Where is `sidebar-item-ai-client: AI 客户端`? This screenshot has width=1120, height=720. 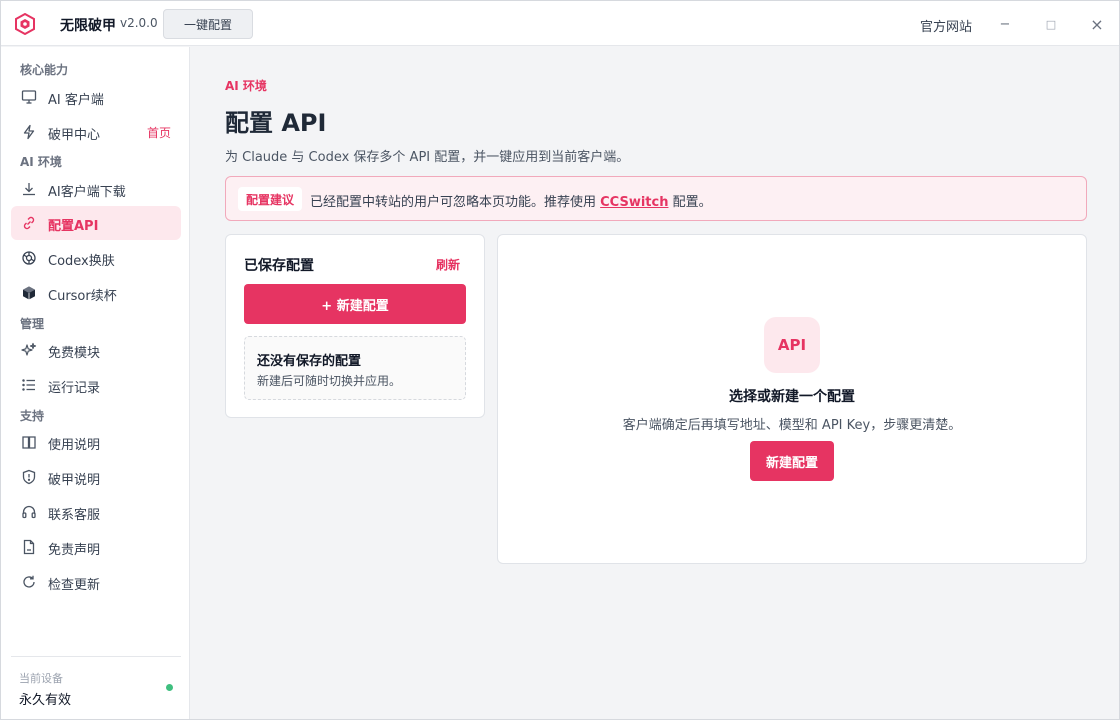 sidebar-item-ai-client: AI 客户端 is located at coordinates (96, 97).